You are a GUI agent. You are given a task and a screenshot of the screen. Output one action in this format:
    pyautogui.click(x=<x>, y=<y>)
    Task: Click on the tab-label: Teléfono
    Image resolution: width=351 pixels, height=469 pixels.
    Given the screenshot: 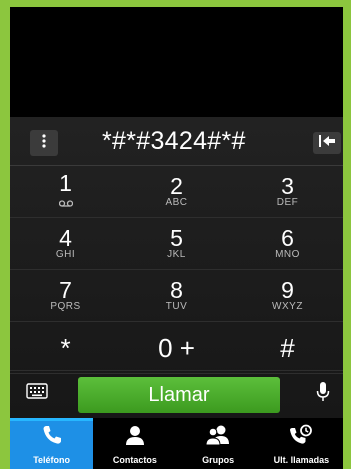 What is the action you would take?
    pyautogui.click(x=52, y=460)
    